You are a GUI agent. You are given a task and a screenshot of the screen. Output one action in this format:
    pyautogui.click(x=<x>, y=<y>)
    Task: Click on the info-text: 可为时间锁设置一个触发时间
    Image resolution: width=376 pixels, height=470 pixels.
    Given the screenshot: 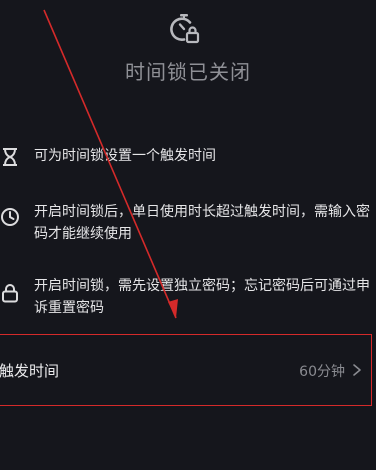 What is the action you would take?
    pyautogui.click(x=125, y=156)
    